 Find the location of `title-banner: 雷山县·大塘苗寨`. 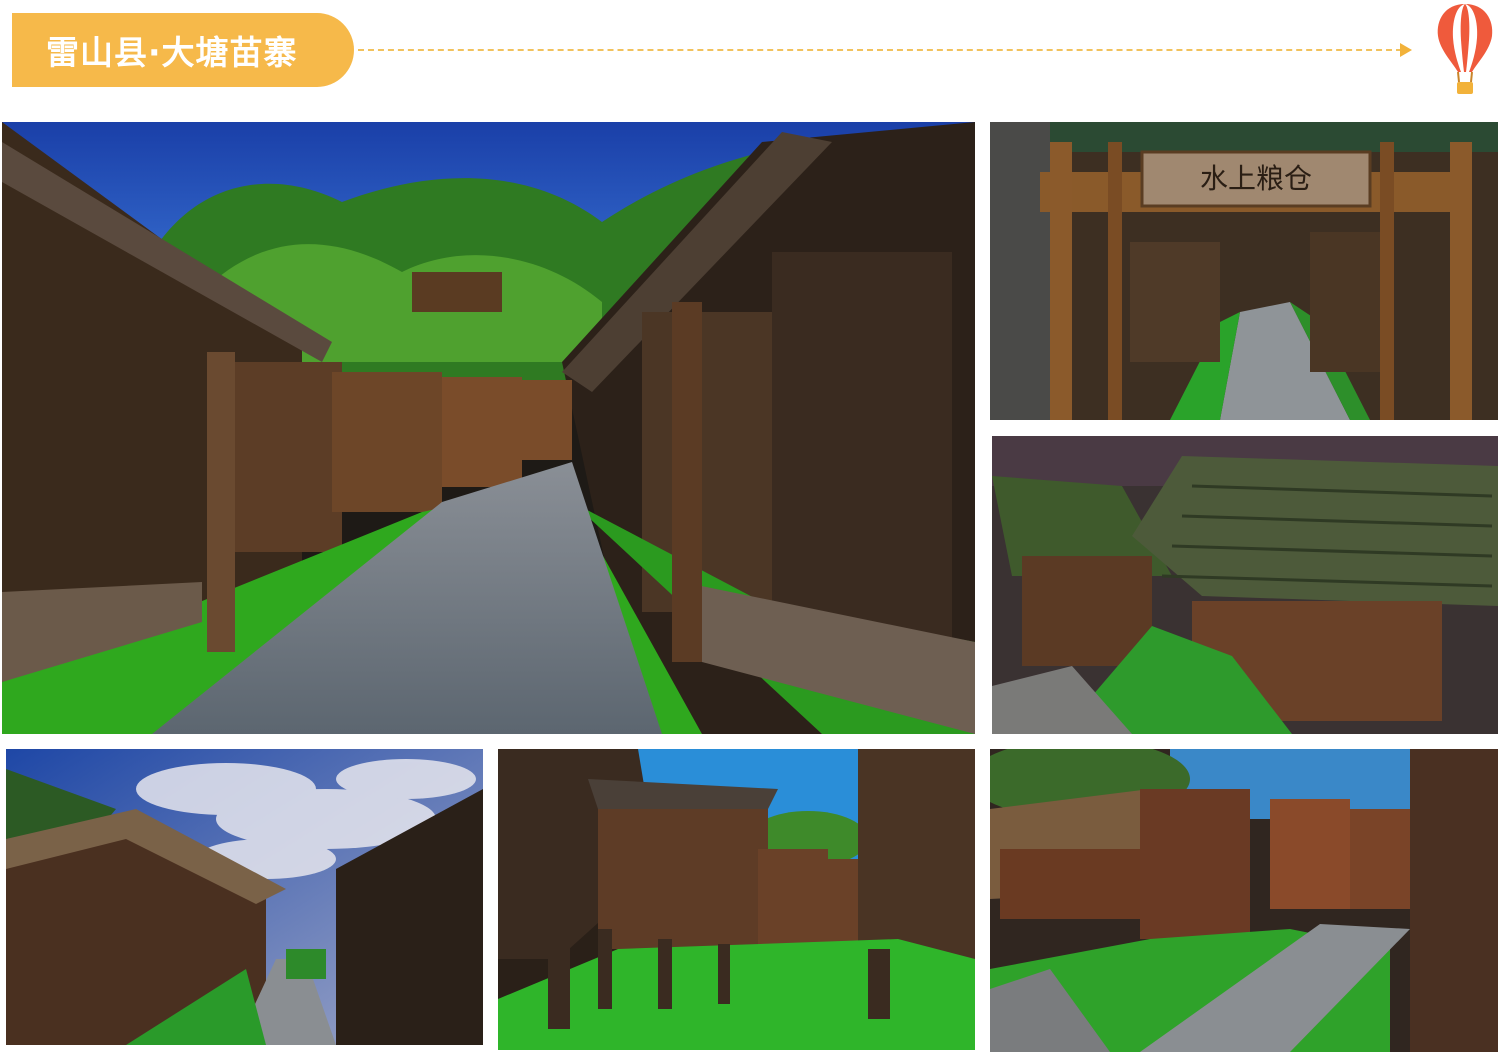

title-banner: 雷山县·大塘苗寨 is located at coordinates (183, 50).